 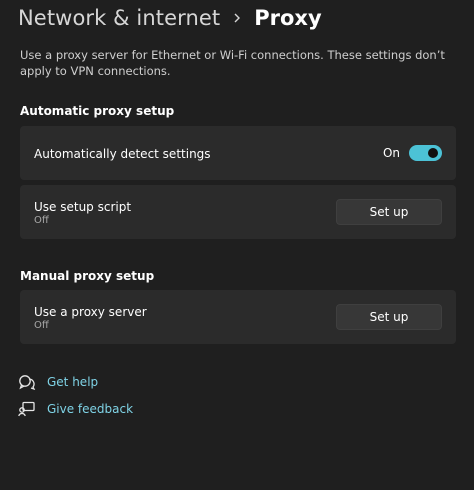 I want to click on toggle-knob, so click(x=433, y=153).